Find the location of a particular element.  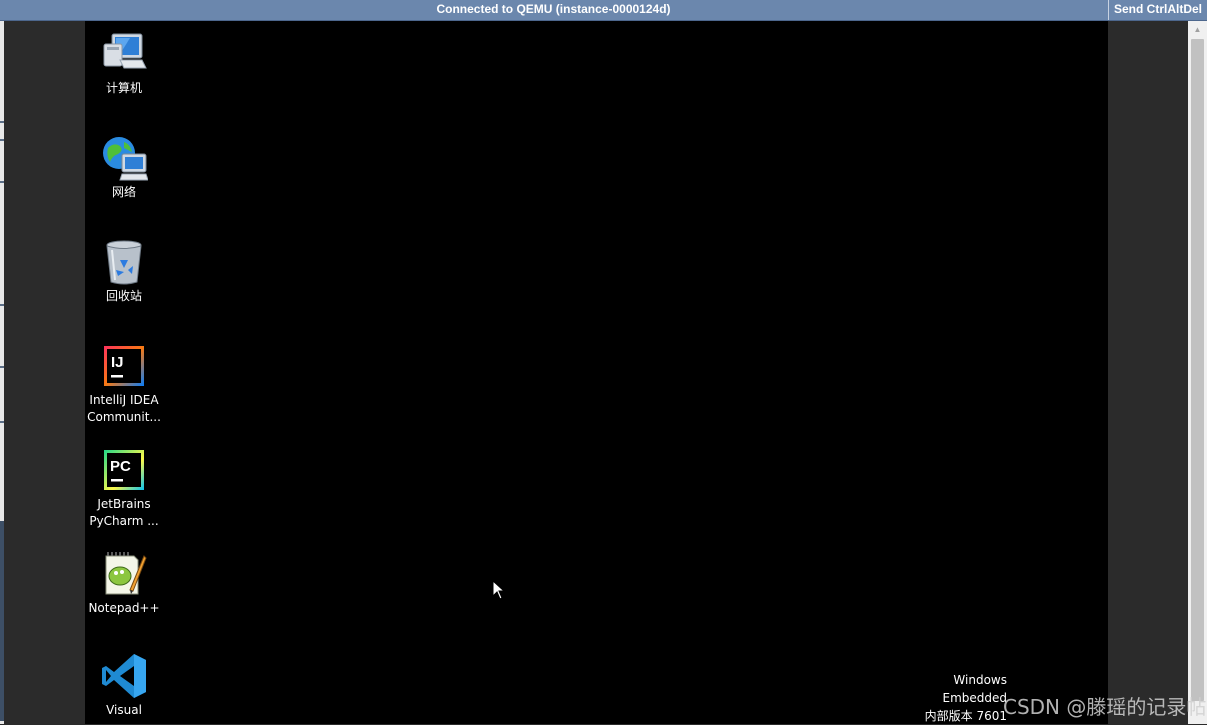

intellij-idea-icon: IJ is located at coordinates (124, 366).